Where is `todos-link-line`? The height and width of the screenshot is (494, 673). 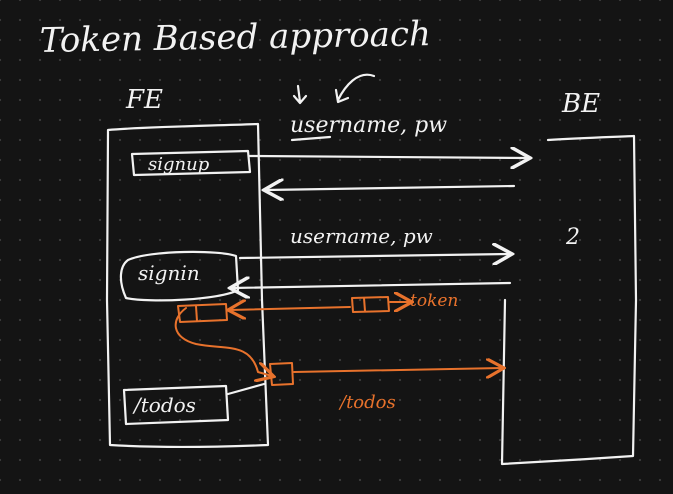
todos-link-line is located at coordinates (246, 389).